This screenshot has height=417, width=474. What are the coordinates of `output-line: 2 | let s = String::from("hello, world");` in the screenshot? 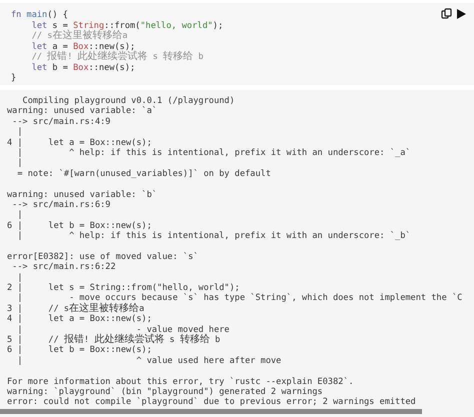 It's located at (123, 288).